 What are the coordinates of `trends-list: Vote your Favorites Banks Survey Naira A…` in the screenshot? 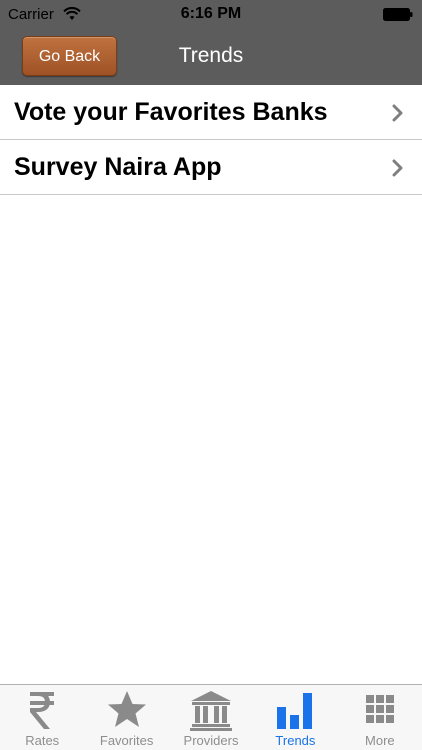 It's located at (211, 140).